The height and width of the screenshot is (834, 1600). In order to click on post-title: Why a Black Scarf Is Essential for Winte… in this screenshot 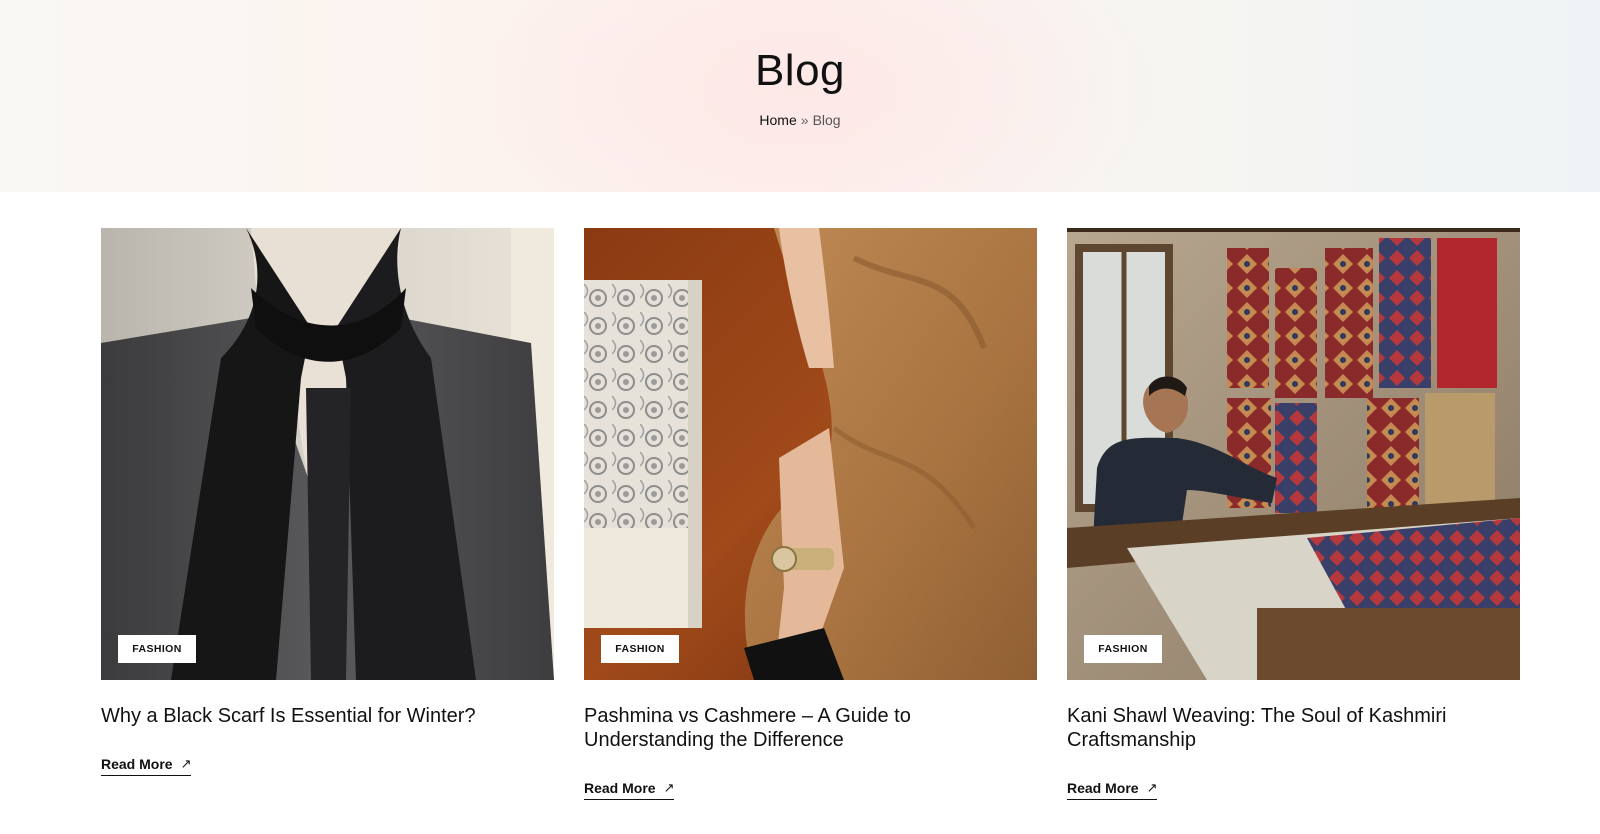, I will do `click(321, 716)`.